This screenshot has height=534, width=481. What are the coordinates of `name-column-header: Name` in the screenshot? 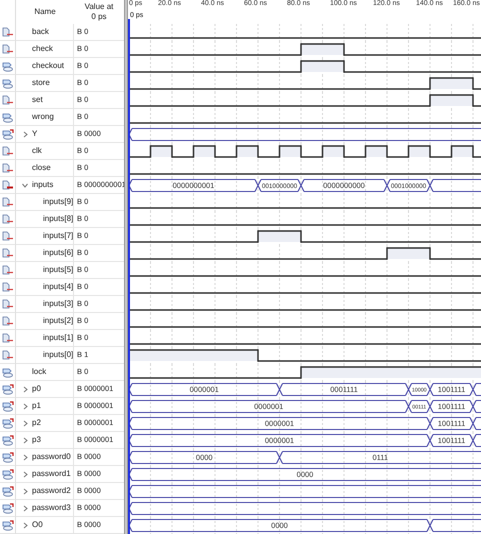 It's located at (45, 12).